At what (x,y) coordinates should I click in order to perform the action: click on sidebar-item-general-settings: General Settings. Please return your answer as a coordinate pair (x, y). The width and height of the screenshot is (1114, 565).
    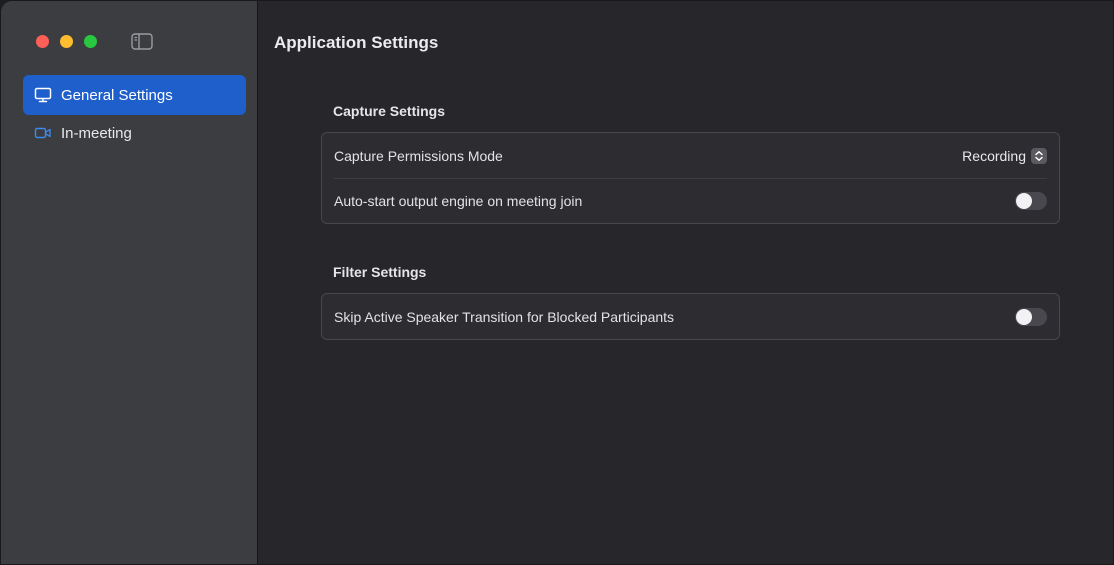
    Looking at the image, I should click on (134, 95).